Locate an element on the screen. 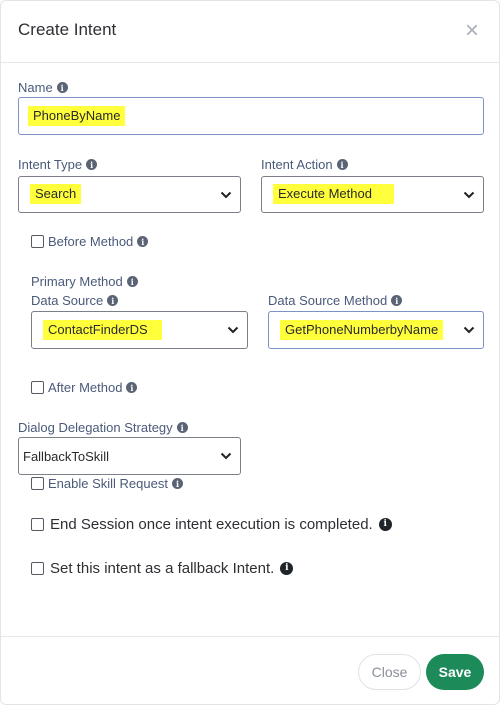  intent-type-select: Search is located at coordinates (129, 194).